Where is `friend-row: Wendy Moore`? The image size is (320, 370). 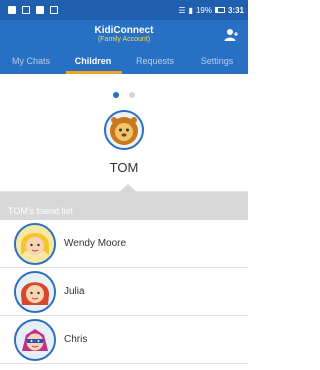 friend-row: Wendy Moore is located at coordinates (124, 244).